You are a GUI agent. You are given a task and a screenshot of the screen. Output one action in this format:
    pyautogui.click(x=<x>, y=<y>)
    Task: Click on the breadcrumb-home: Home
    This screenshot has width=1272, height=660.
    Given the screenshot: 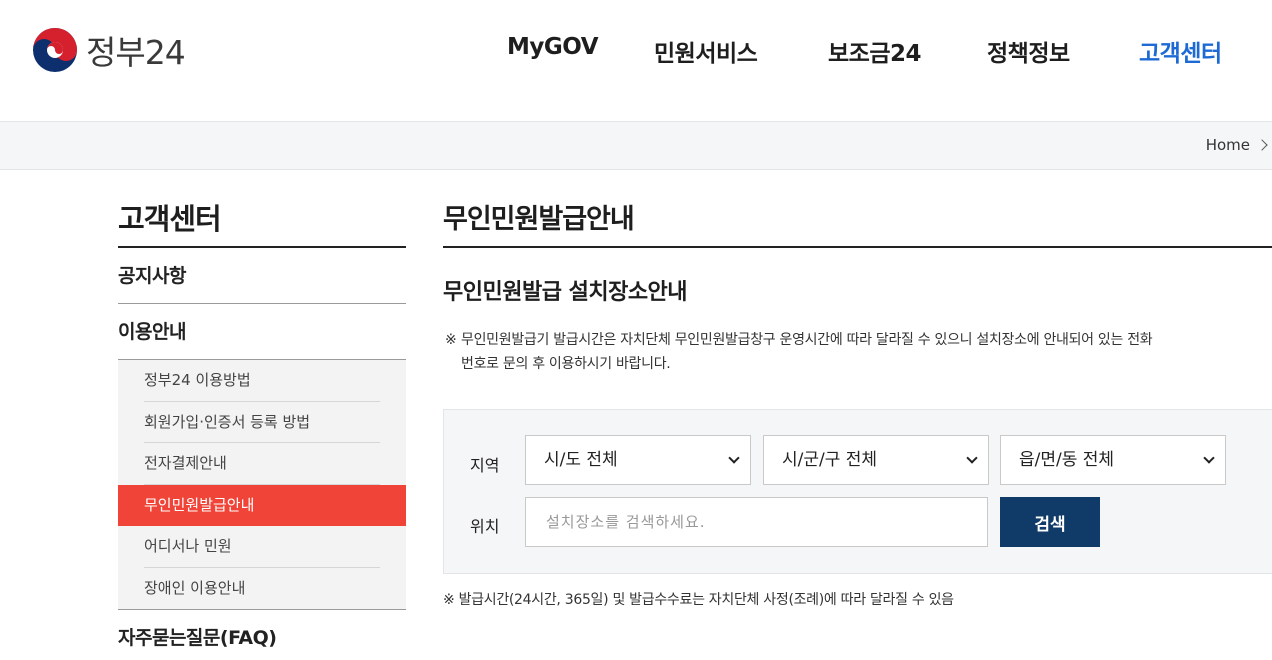 What is the action you would take?
    pyautogui.click(x=1228, y=145)
    